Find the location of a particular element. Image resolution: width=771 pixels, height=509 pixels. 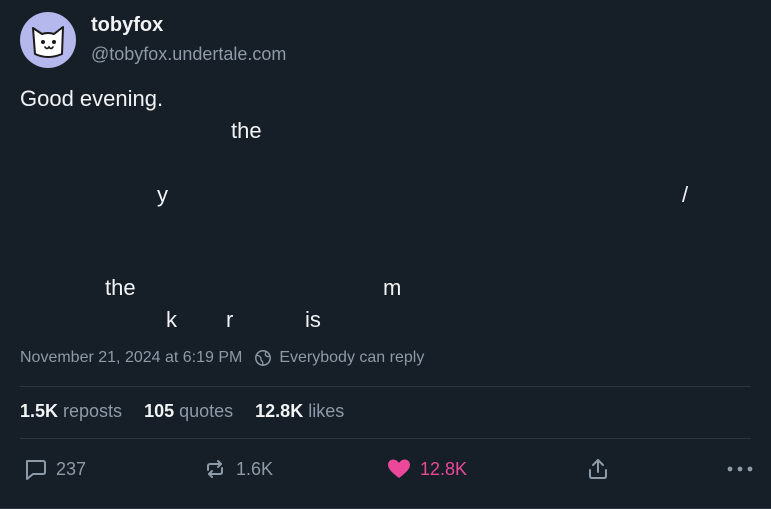

more-icon is located at coordinates (740, 469).